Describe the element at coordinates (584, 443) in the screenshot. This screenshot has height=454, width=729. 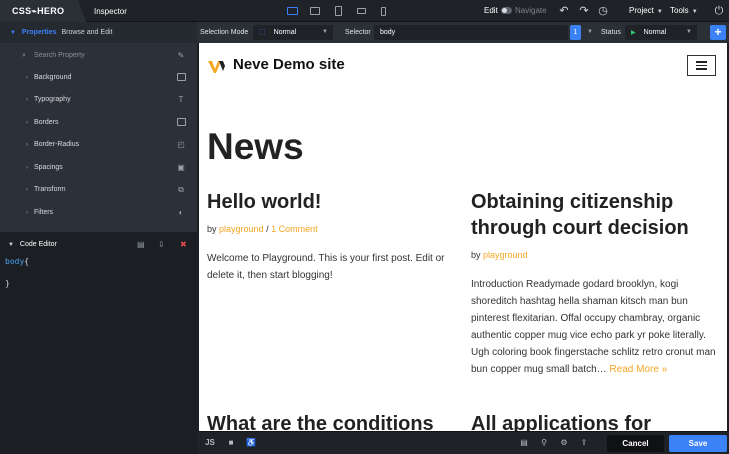
I see `export-icon: ⇪` at that location.